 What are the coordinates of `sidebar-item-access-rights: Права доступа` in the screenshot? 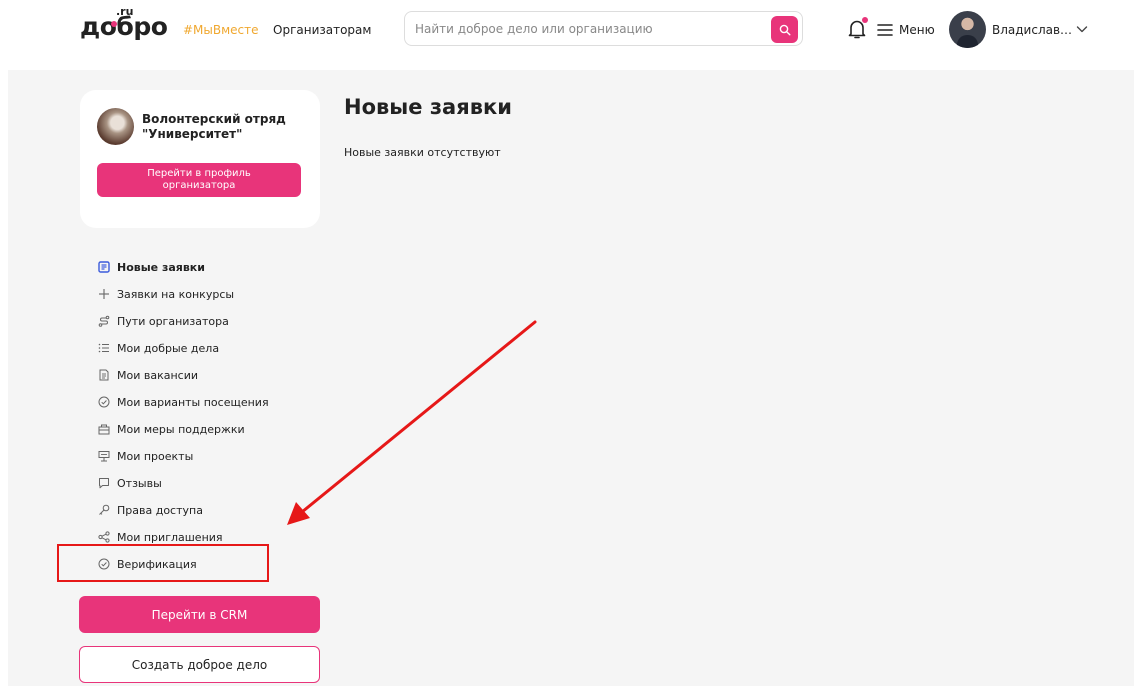 It's located at (150, 510).